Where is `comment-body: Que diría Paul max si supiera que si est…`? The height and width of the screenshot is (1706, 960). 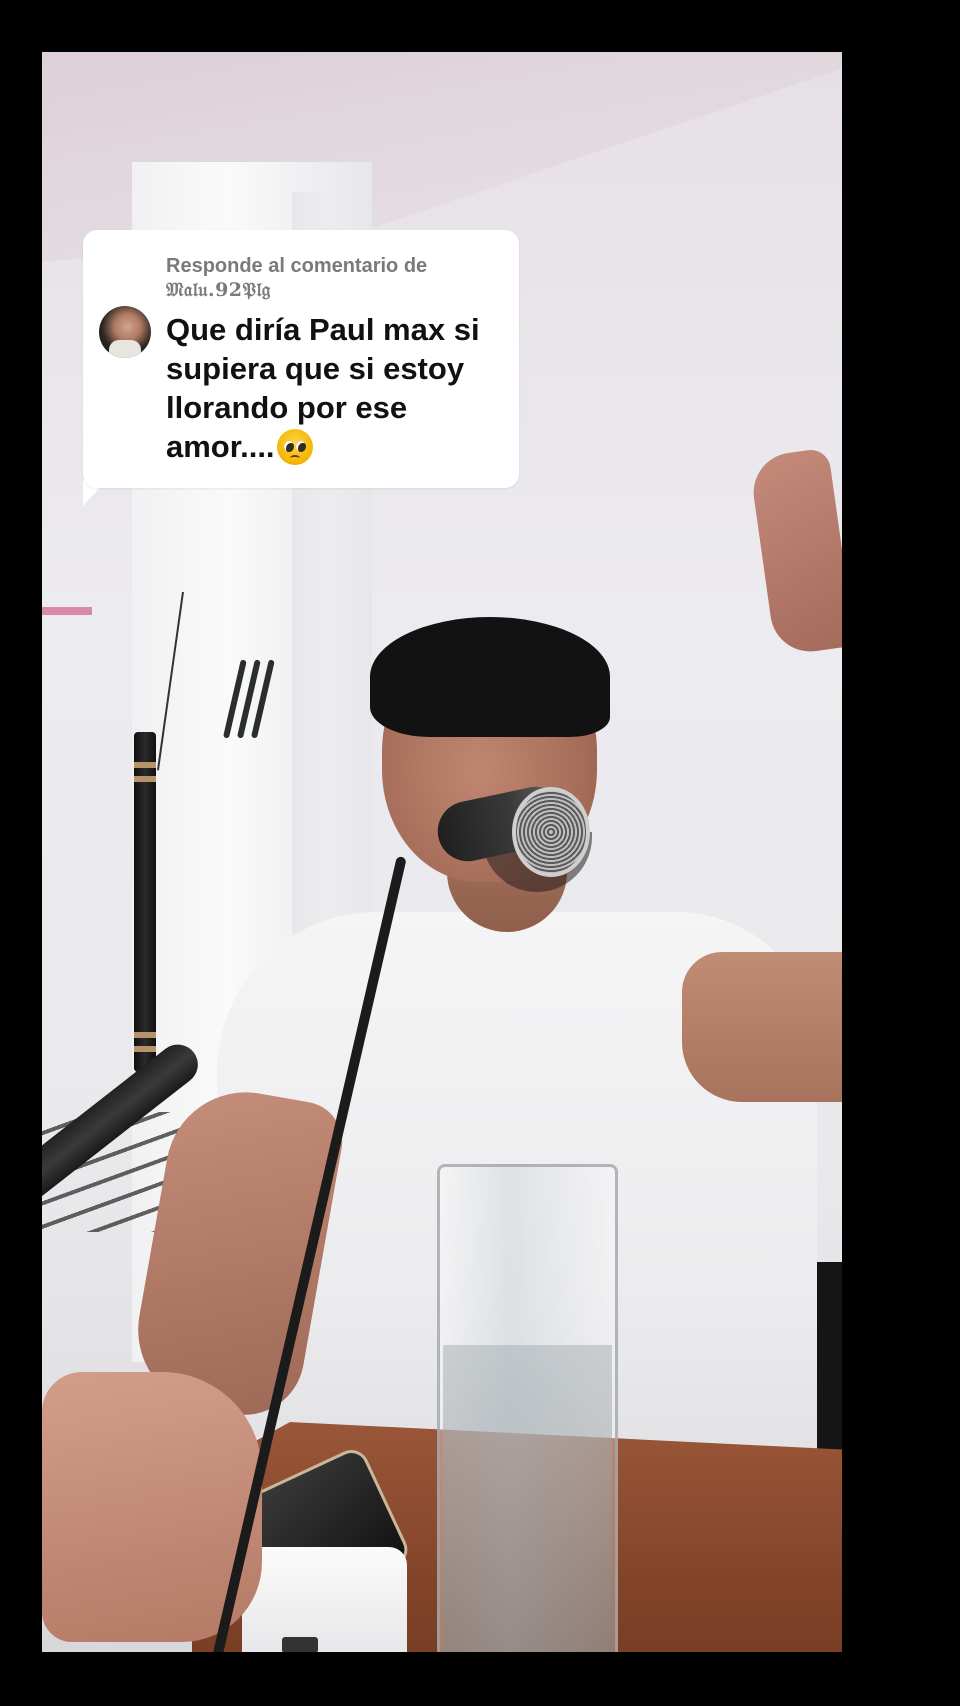 comment-body: Que diría Paul max si supiera que si est… is located at coordinates (336, 388).